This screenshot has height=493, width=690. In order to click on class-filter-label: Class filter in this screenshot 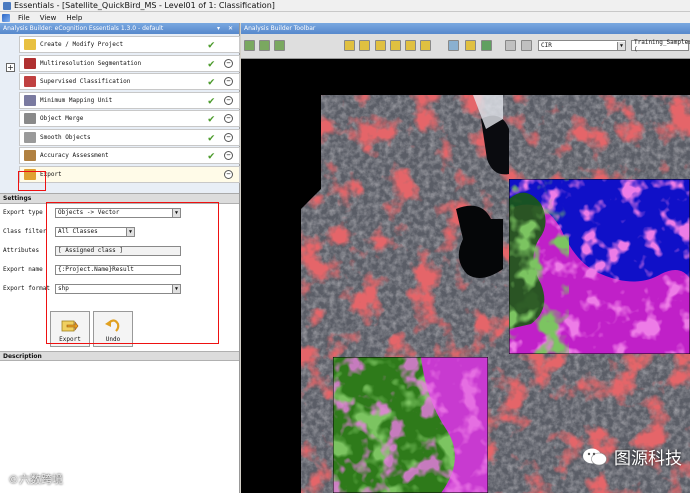, I will do `click(25, 231)`.